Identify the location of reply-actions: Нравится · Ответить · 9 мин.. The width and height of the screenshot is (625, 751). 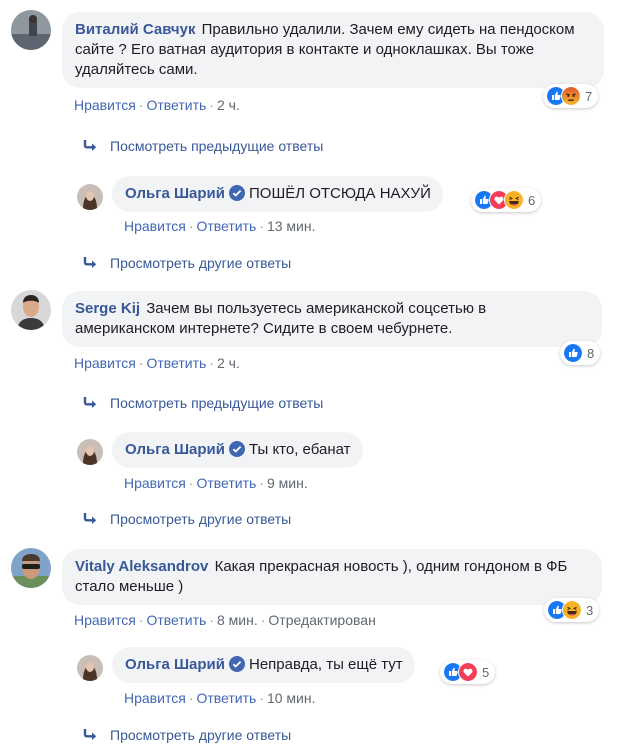
(216, 483).